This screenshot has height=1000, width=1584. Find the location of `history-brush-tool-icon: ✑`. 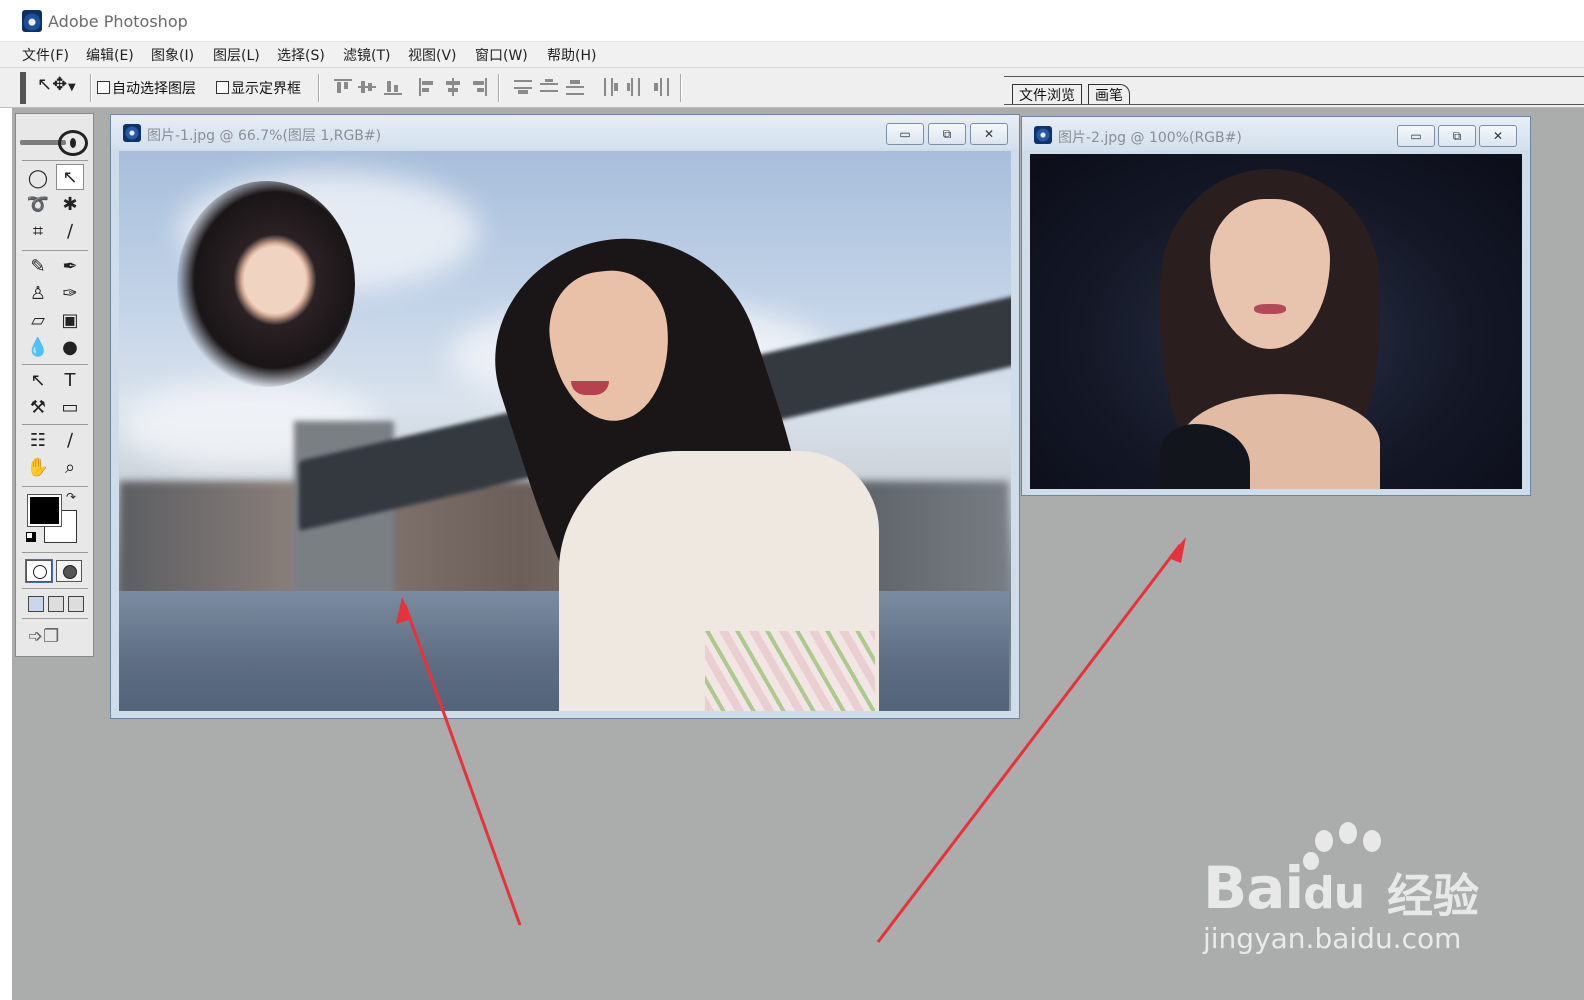

history-brush-tool-icon: ✑ is located at coordinates (70, 294).